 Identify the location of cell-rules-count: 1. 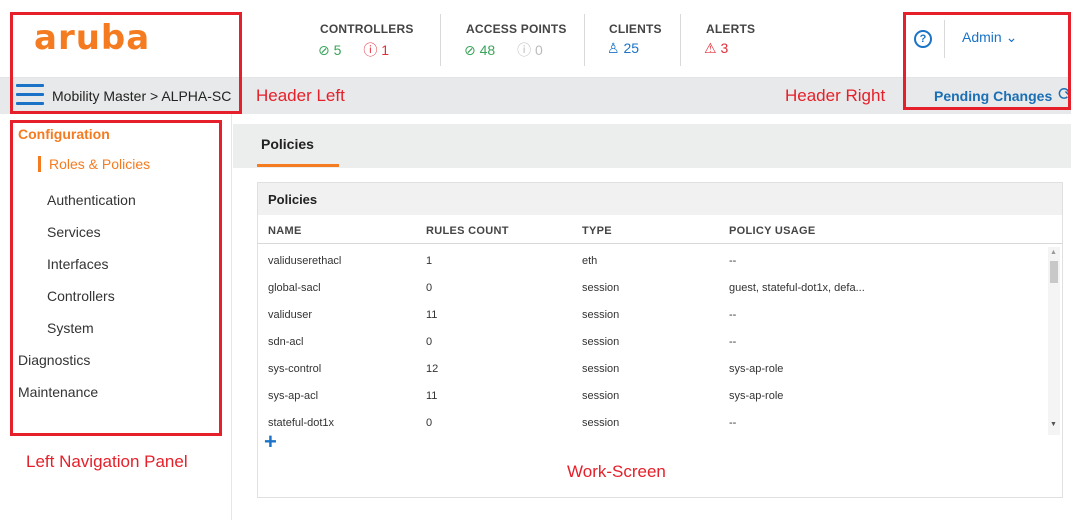
(429, 261).